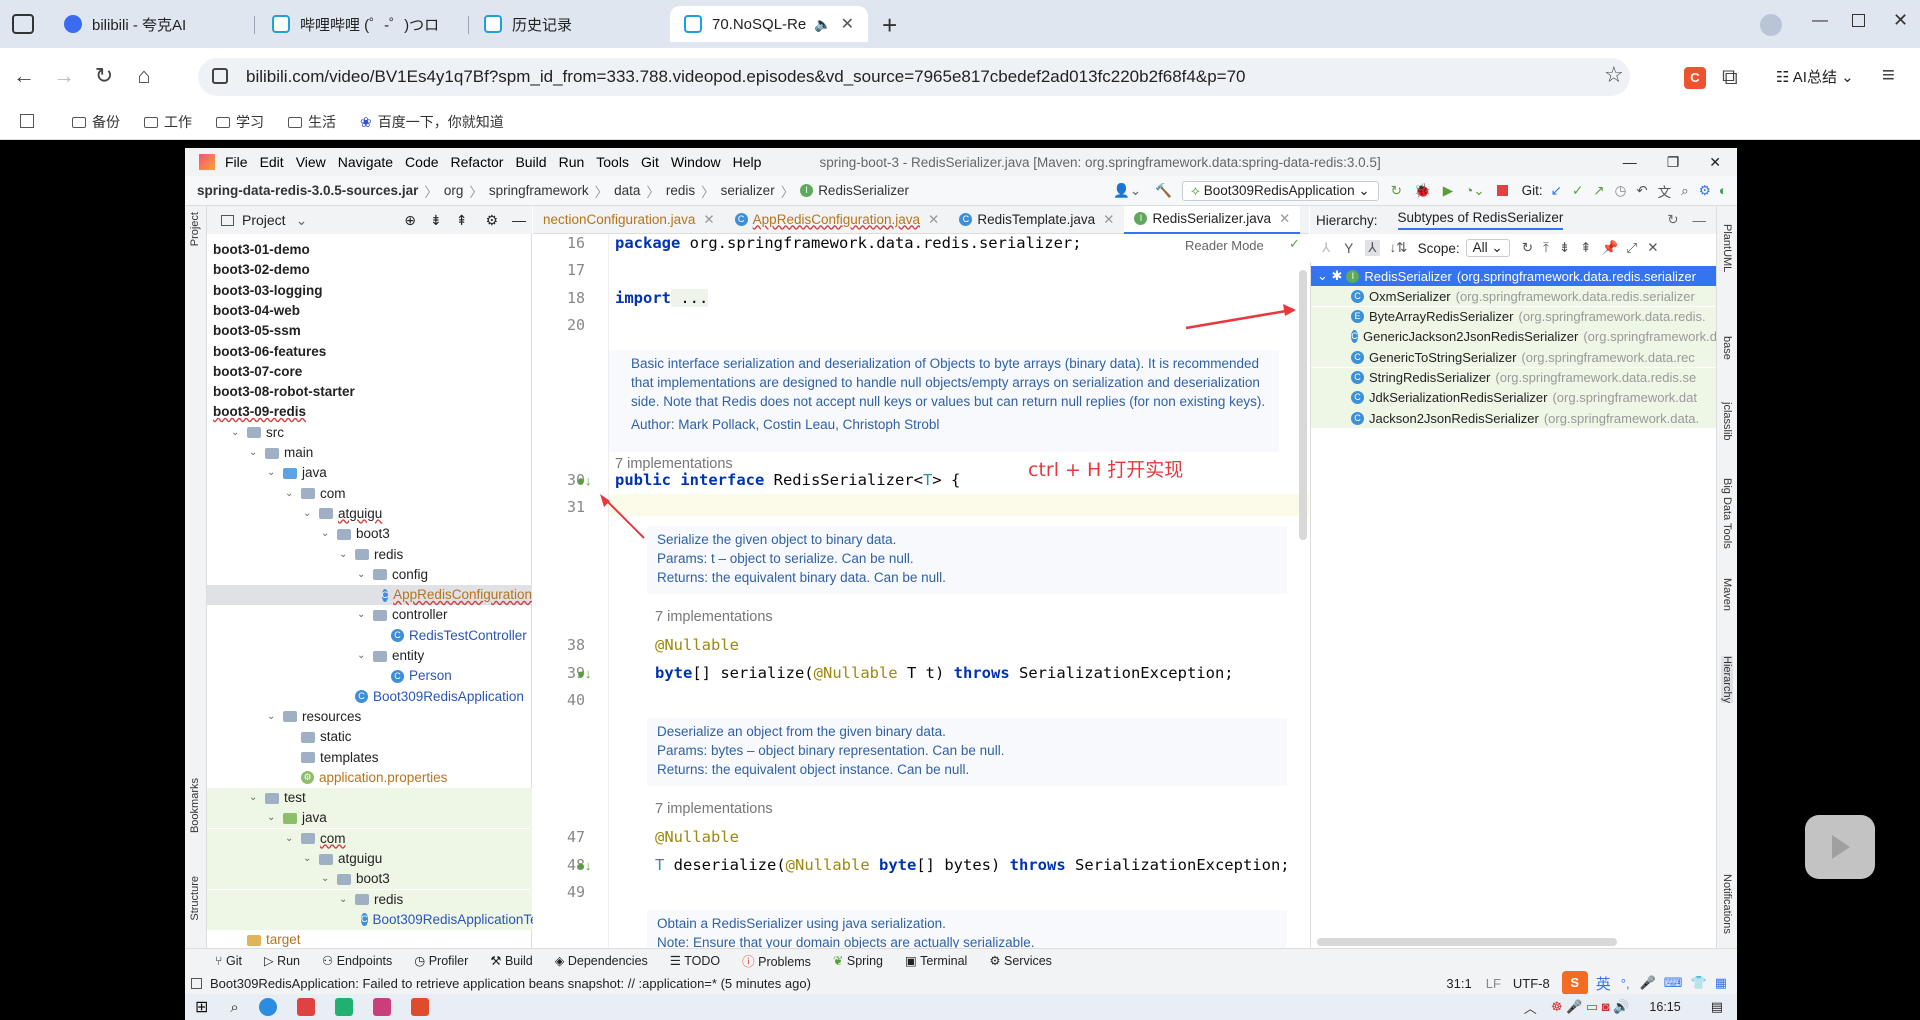 This screenshot has height=1020, width=1920. I want to click on stop-icon, so click(1502, 190).